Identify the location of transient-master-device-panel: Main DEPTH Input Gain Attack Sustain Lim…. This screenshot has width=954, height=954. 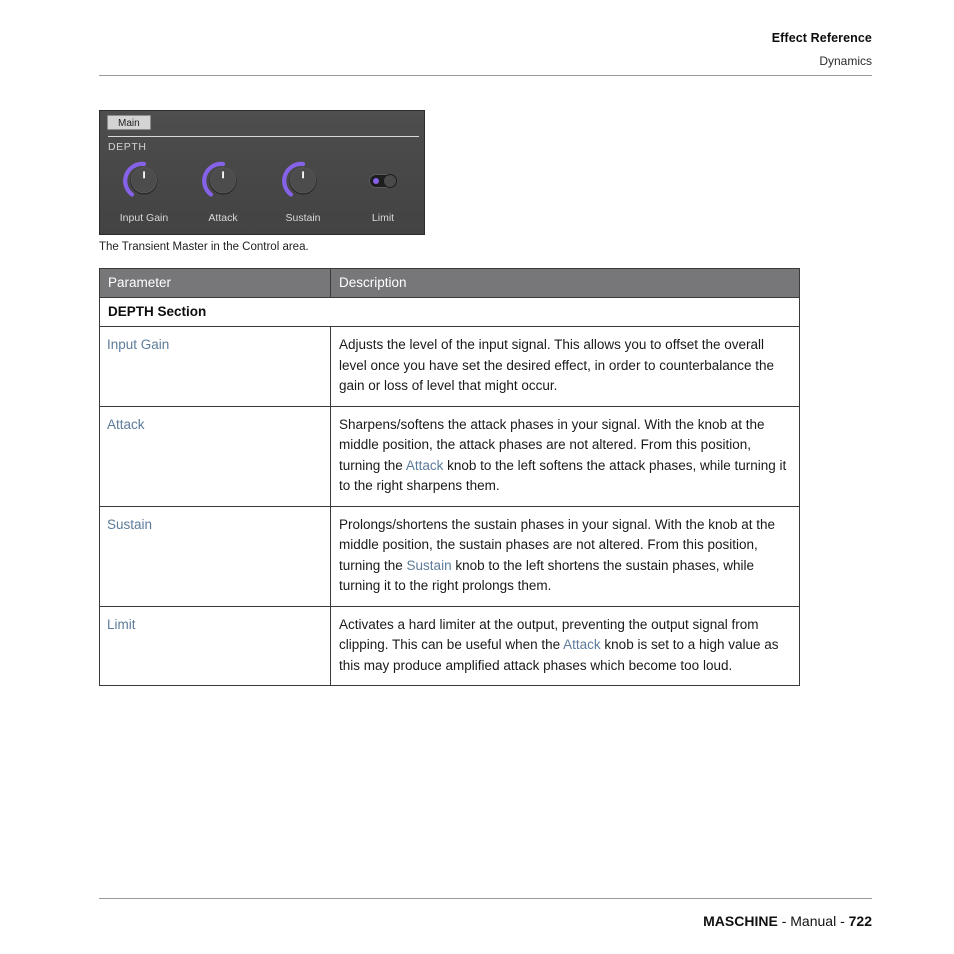
(262, 172).